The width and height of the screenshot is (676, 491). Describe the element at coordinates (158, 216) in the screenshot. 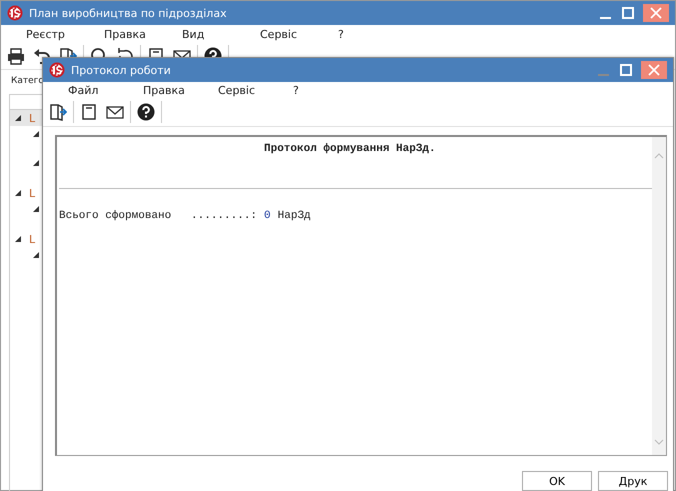

I see `report-label: Всього сформовано .........:` at that location.